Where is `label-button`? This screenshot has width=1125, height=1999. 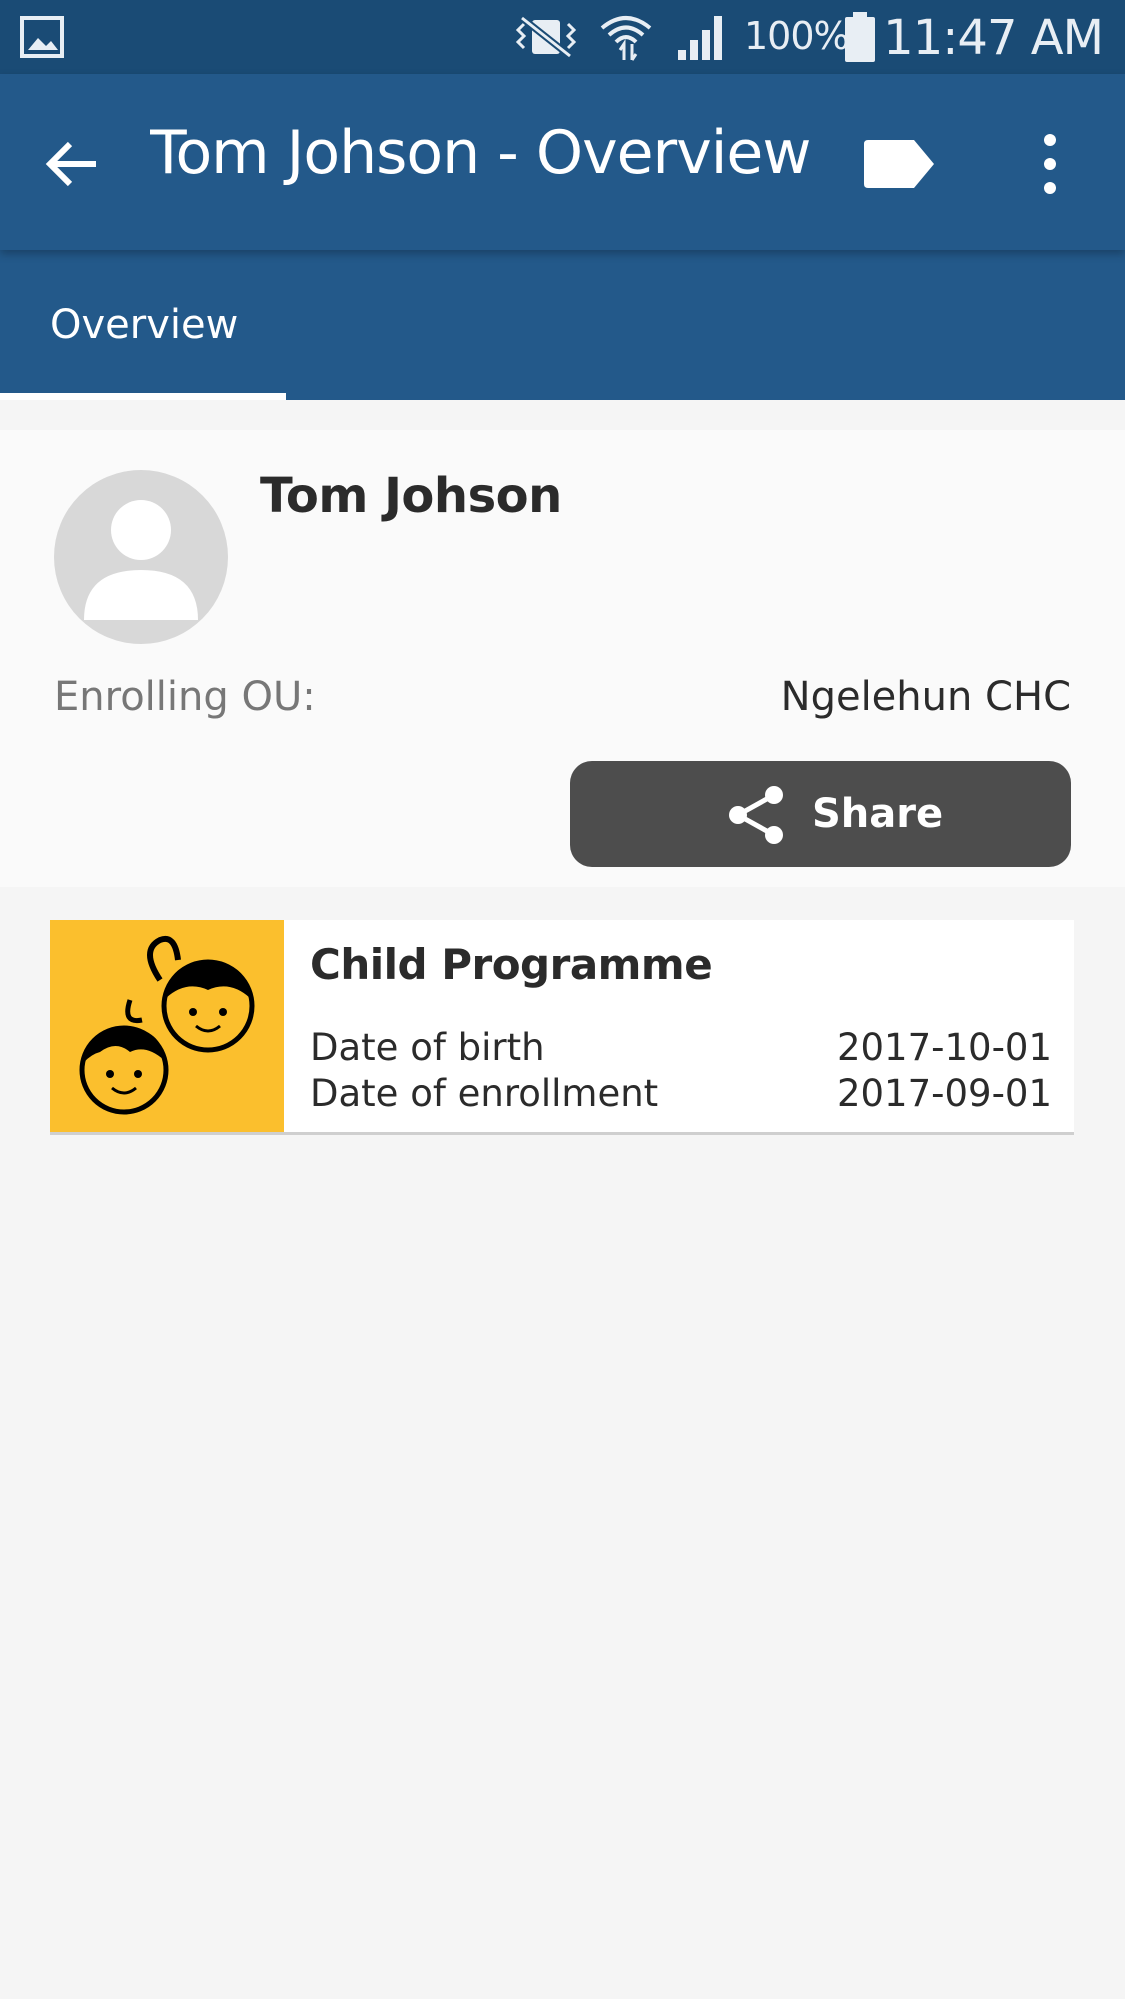
label-button is located at coordinates (900, 164).